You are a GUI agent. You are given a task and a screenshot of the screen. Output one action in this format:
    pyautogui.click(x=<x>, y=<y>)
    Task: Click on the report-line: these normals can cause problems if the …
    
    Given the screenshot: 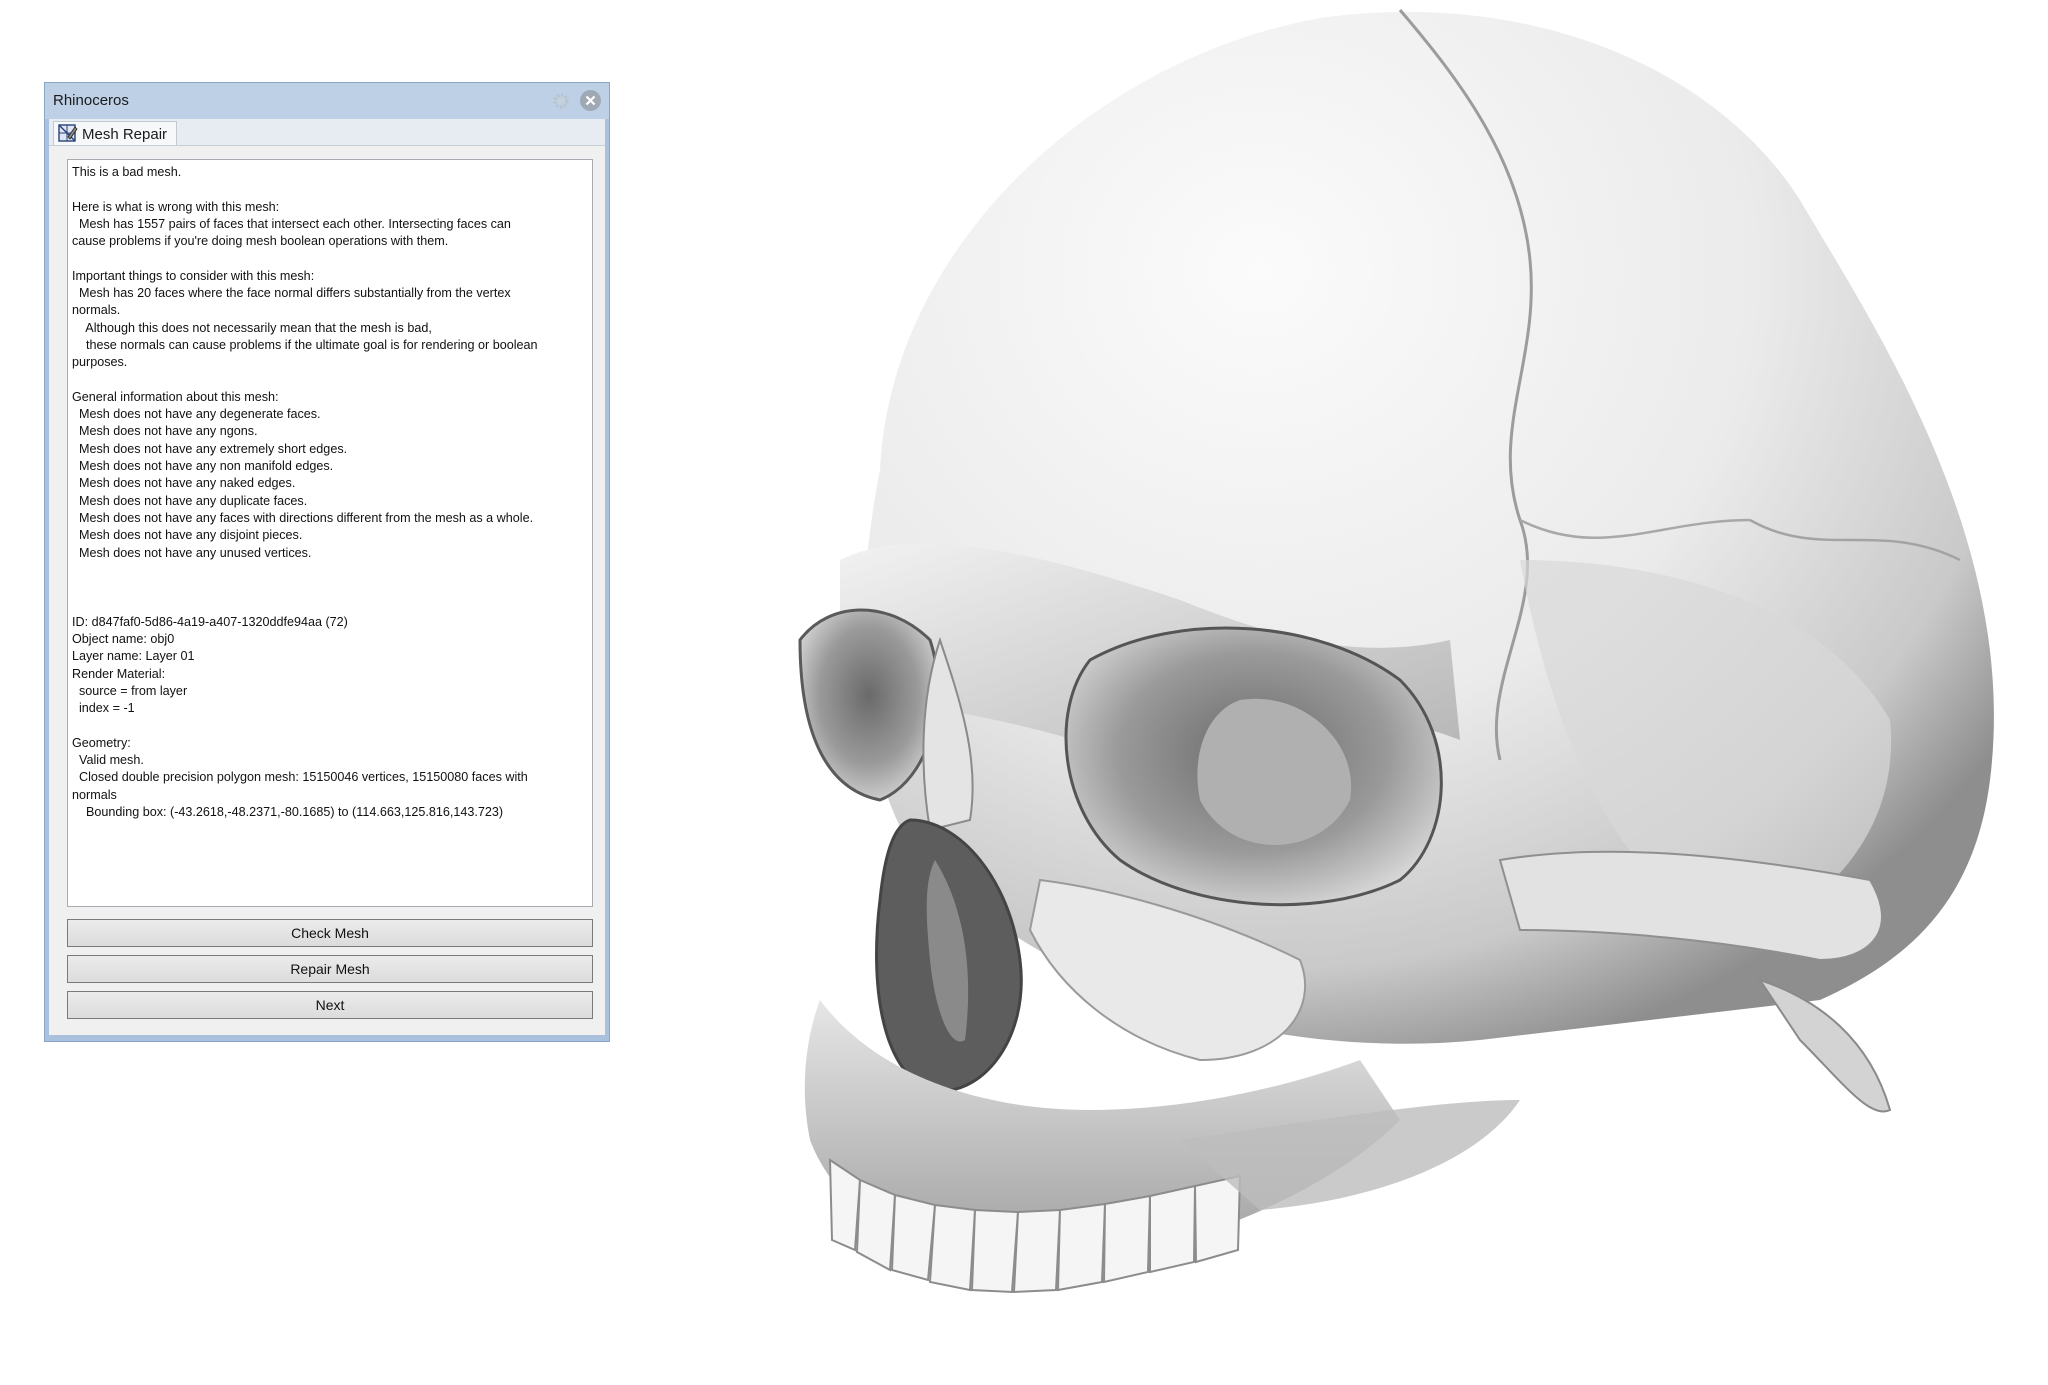 What is the action you would take?
    pyautogui.click(x=305, y=344)
    